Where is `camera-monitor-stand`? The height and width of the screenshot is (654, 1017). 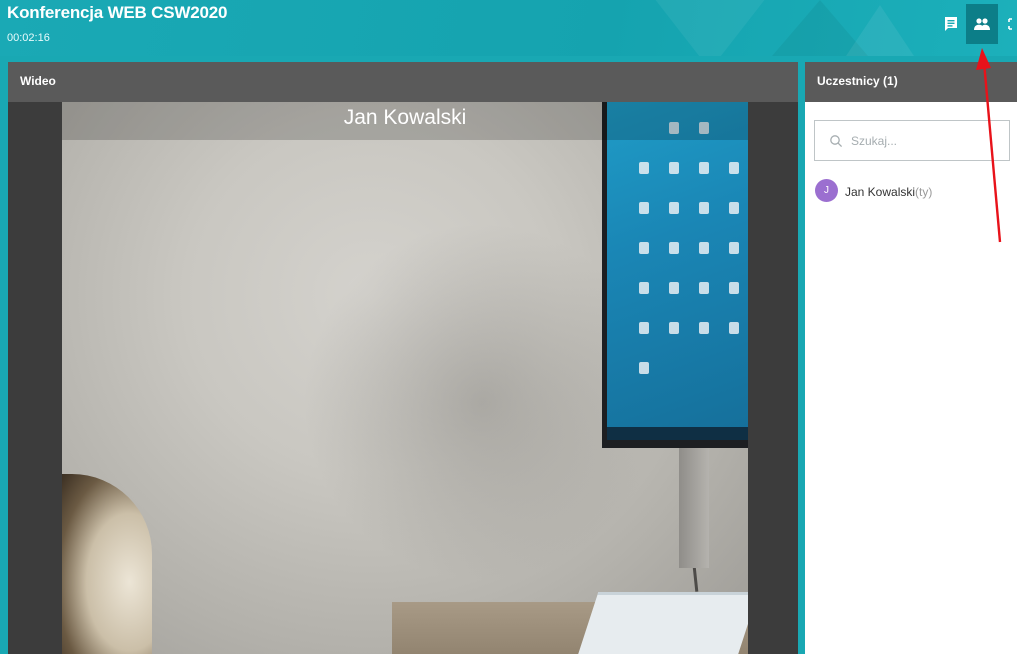 camera-monitor-stand is located at coordinates (694, 508).